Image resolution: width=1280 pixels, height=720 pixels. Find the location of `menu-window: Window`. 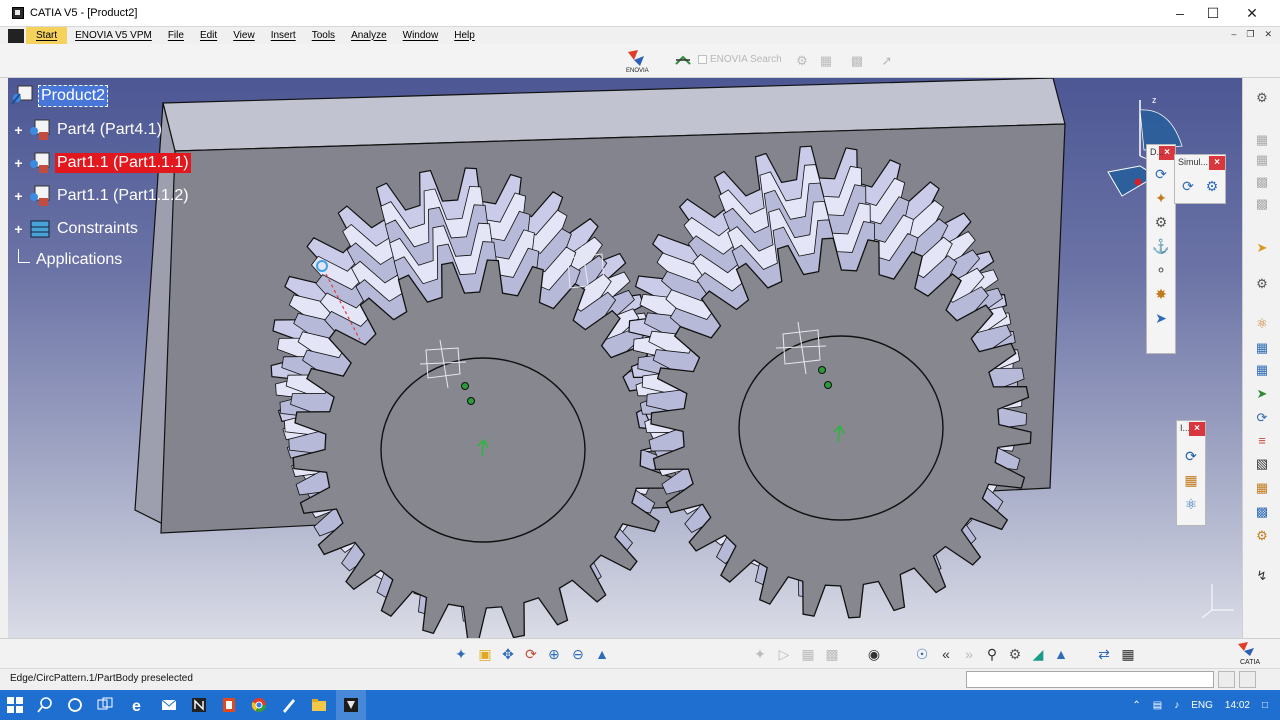

menu-window: Window is located at coordinates (421, 36).